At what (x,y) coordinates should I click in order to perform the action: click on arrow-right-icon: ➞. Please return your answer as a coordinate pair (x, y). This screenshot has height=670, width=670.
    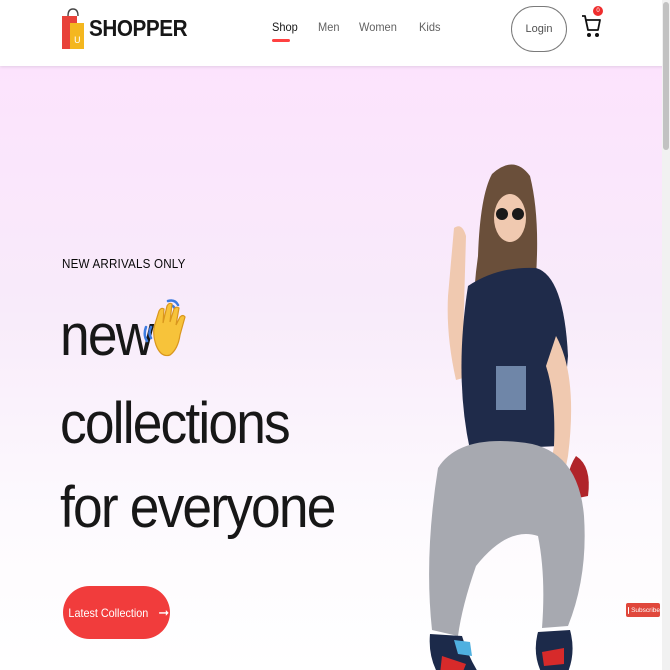
    Looking at the image, I should click on (164, 612).